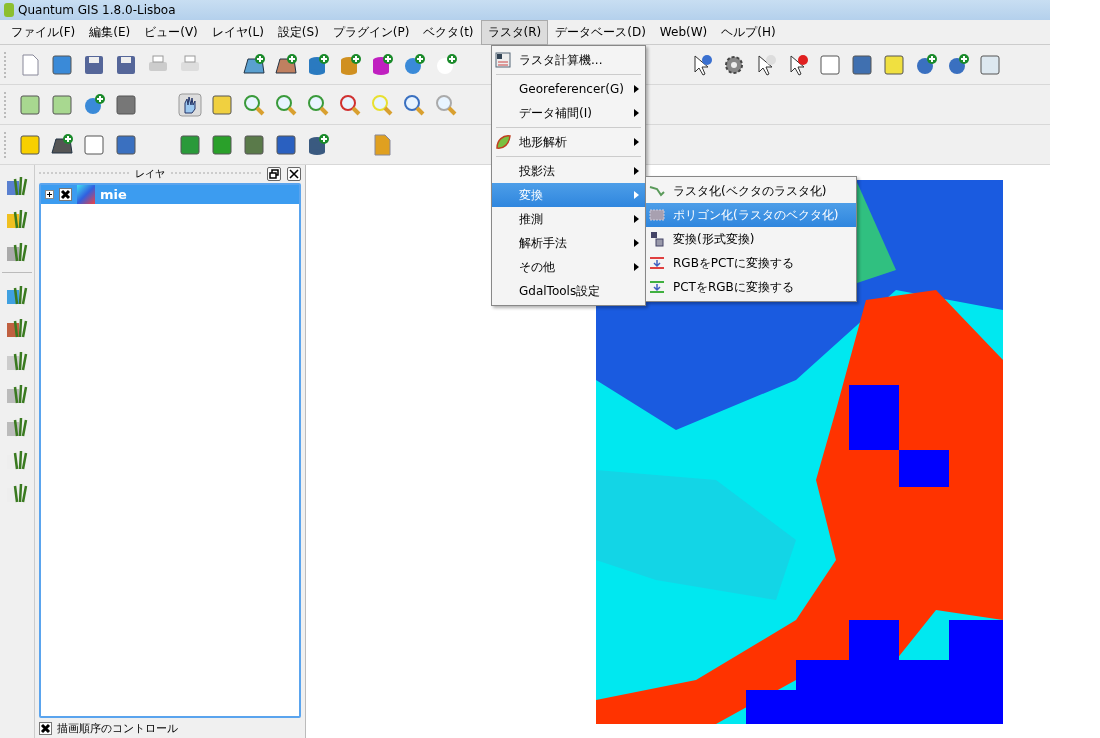 This screenshot has width=1100, height=738. What do you see at coordinates (568, 291) in the screenshot?
I see `menu-entry: GdalTools設定` at bounding box center [568, 291].